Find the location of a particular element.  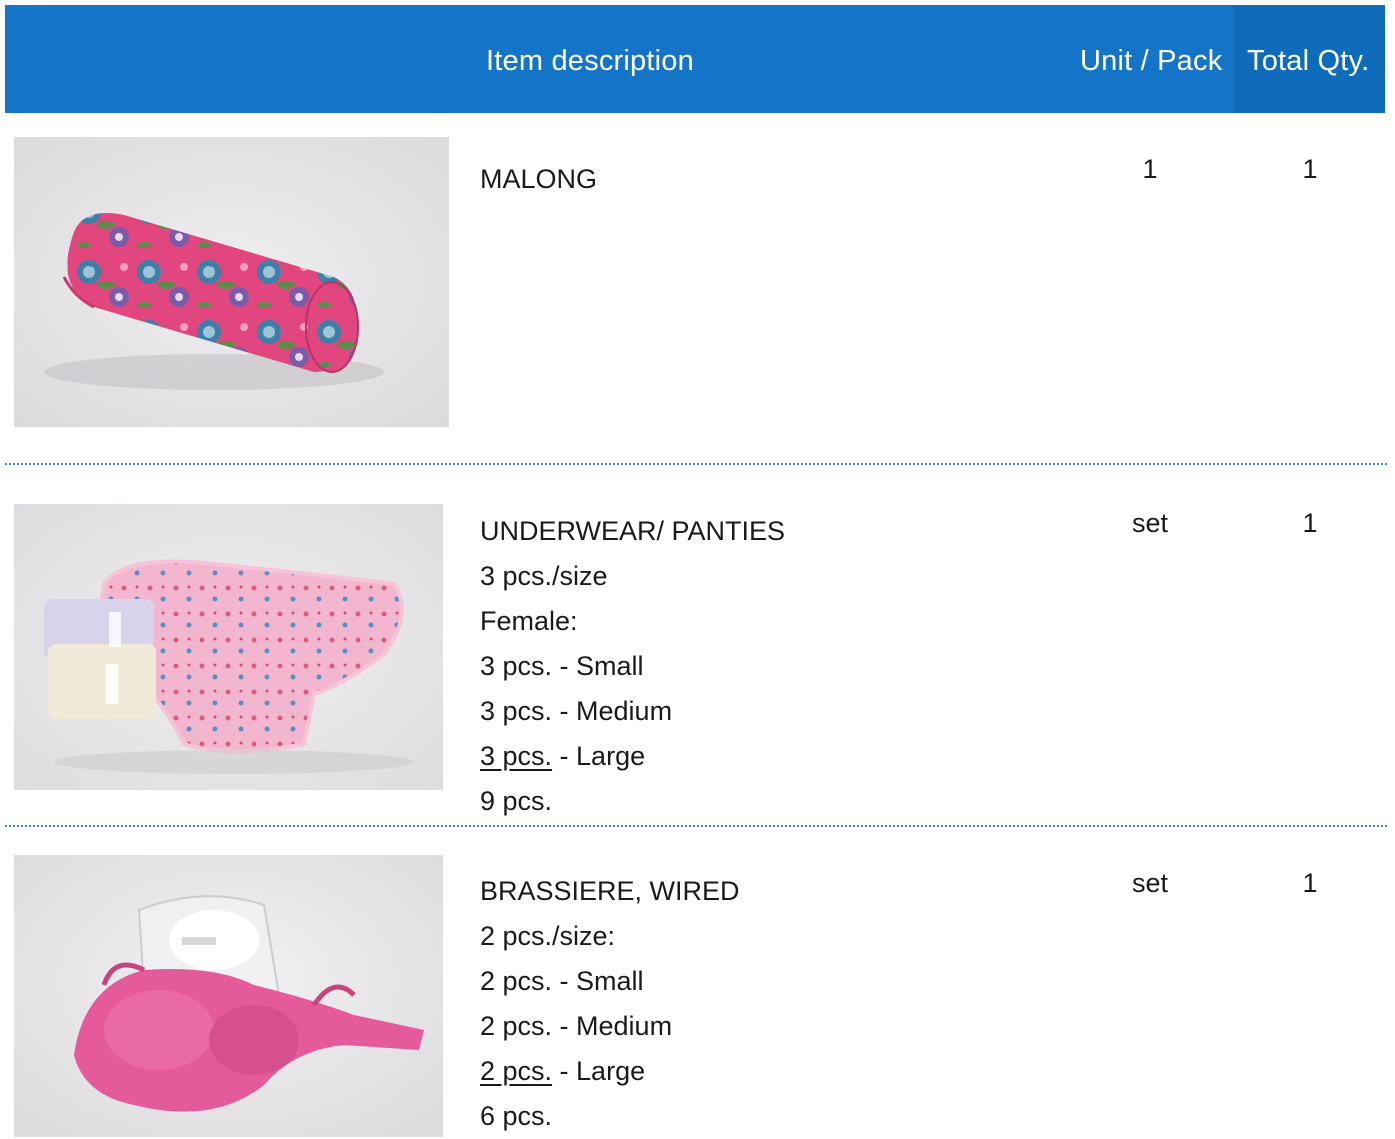

panties-photo is located at coordinates (228, 647).